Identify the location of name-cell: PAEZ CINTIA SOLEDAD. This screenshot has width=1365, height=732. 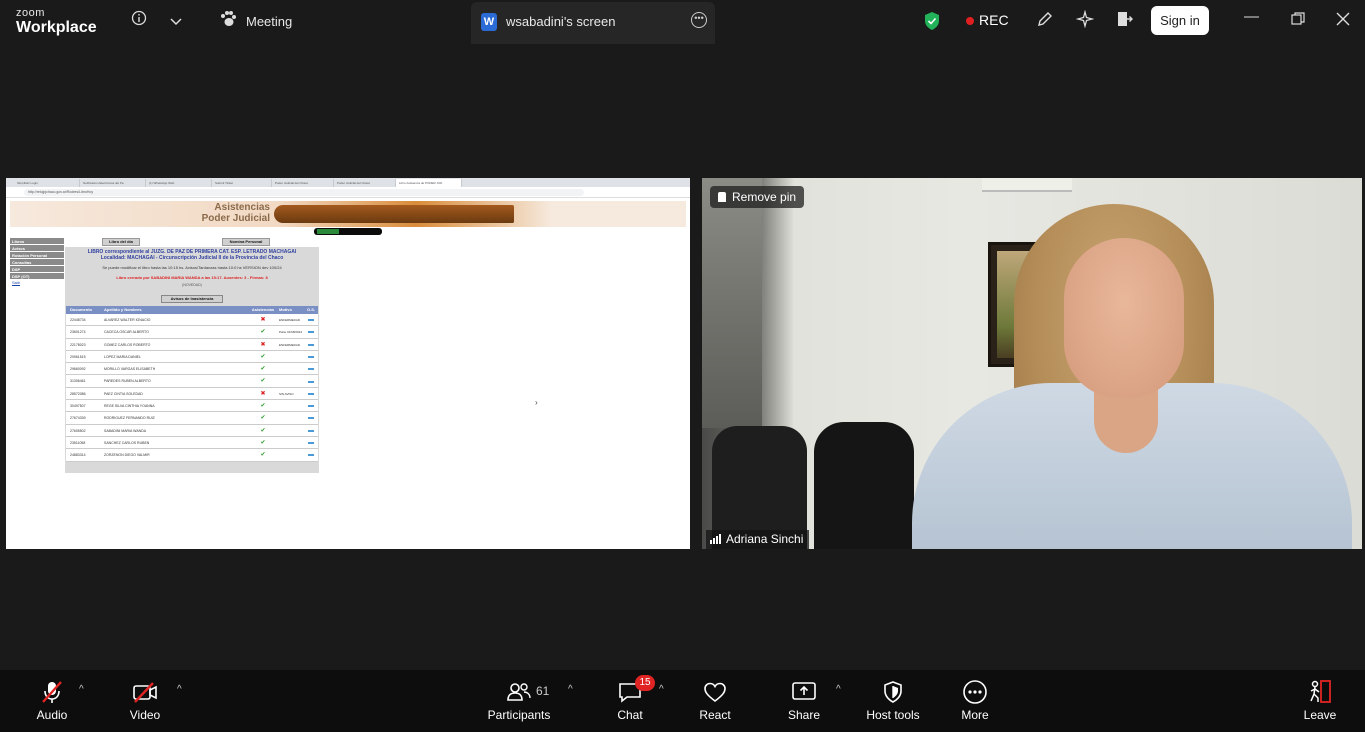
(123, 393).